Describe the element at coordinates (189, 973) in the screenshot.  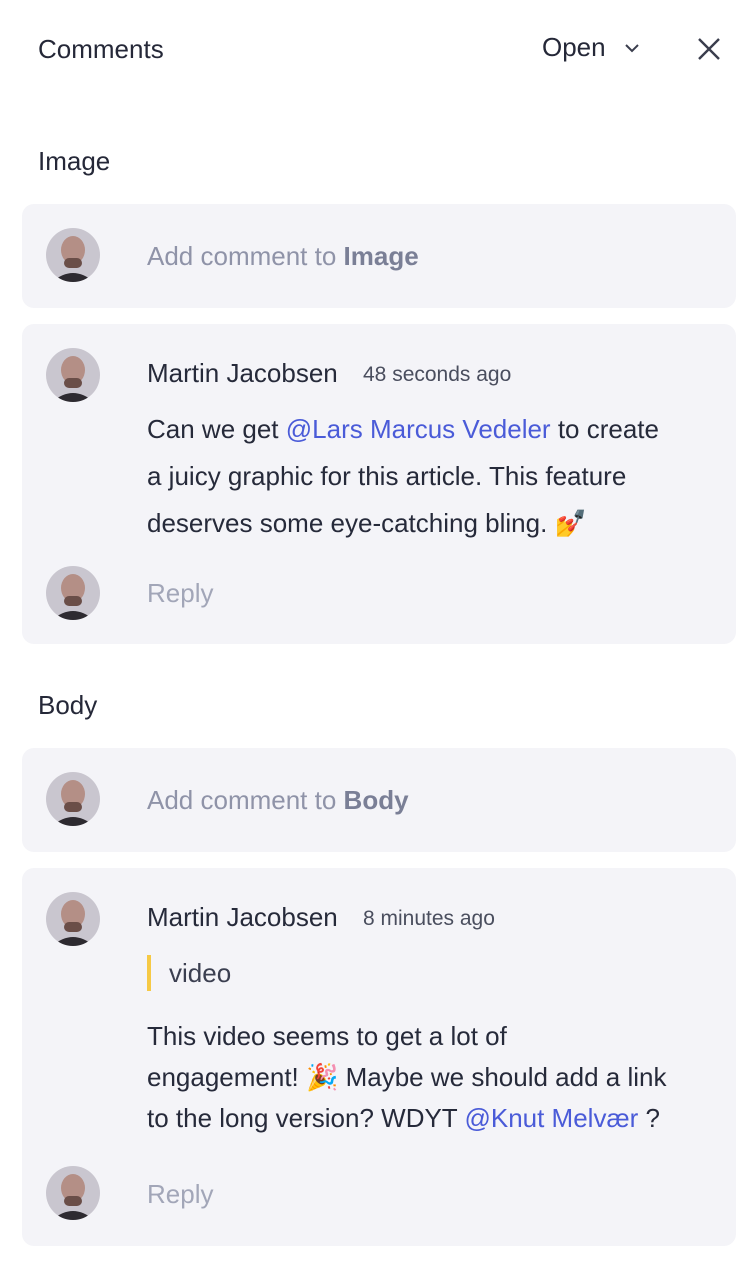
I see `quoted-text: video` at that location.